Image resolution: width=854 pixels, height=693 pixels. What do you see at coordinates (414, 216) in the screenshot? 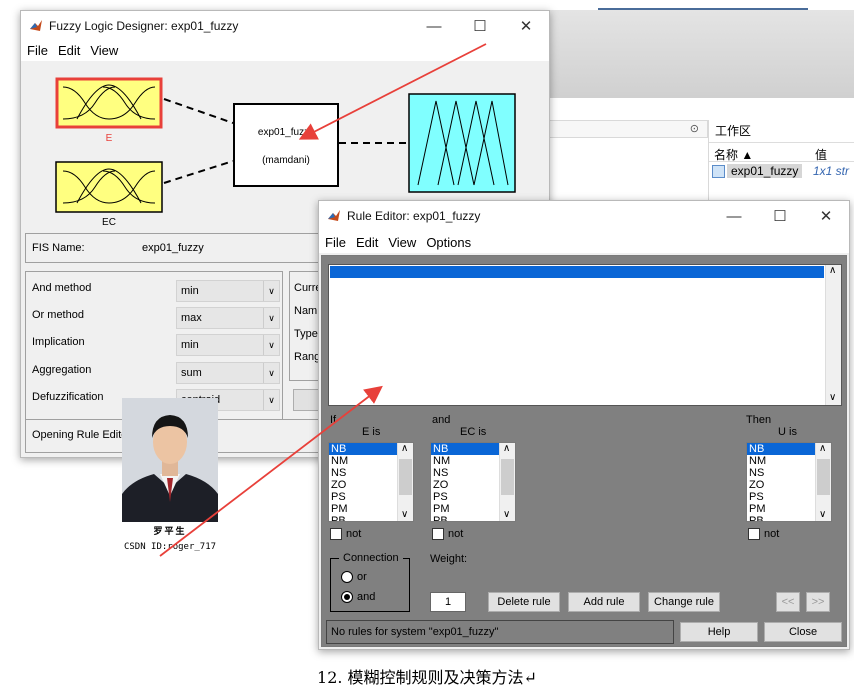
I see `re-title: Rule Editor: exp01_fuzzy` at bounding box center [414, 216].